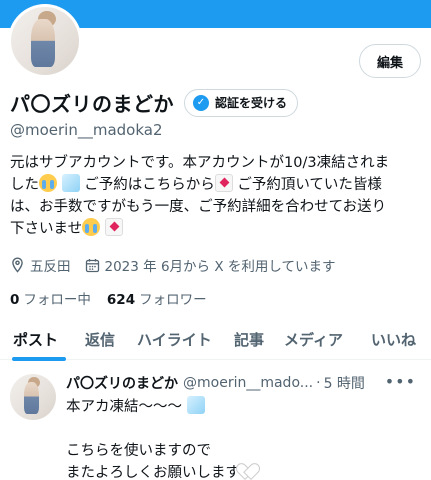  I want to click on profile-tabs: ポスト 返信 ハイライト 記事 メディア いいね, so click(215, 339).